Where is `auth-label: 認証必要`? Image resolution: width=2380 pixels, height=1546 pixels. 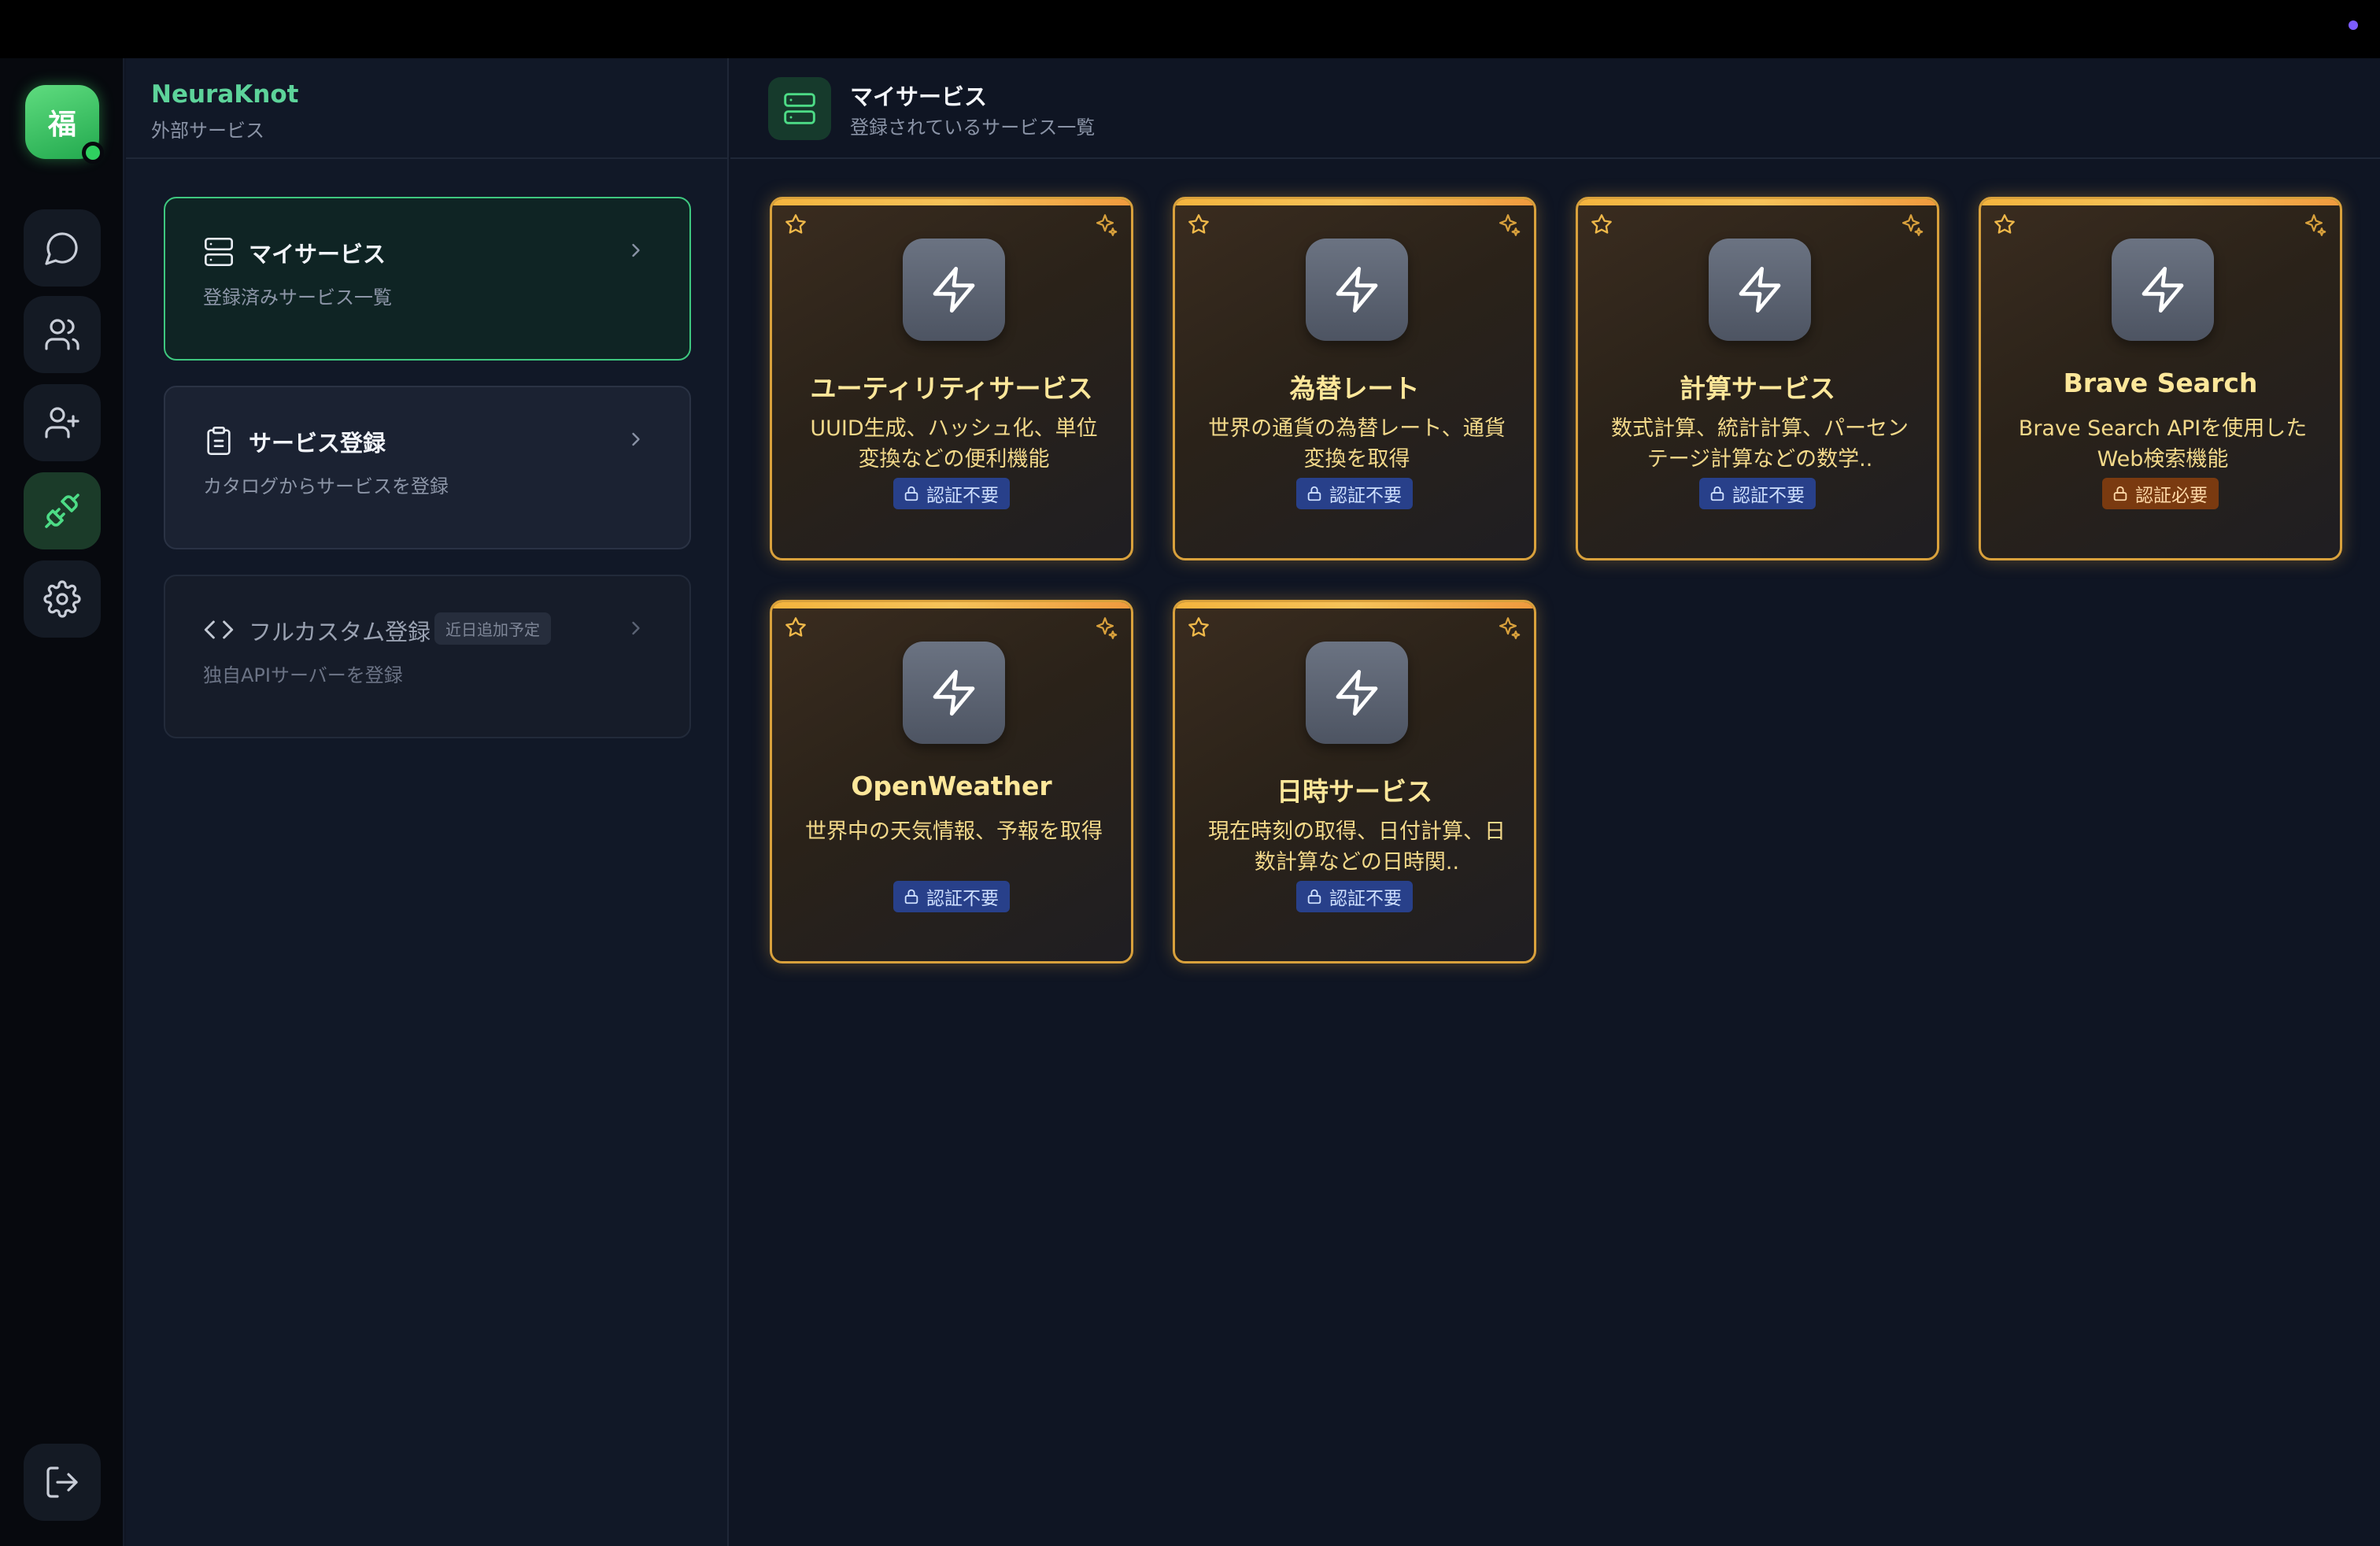
auth-label: 認証必要 is located at coordinates (2171, 496).